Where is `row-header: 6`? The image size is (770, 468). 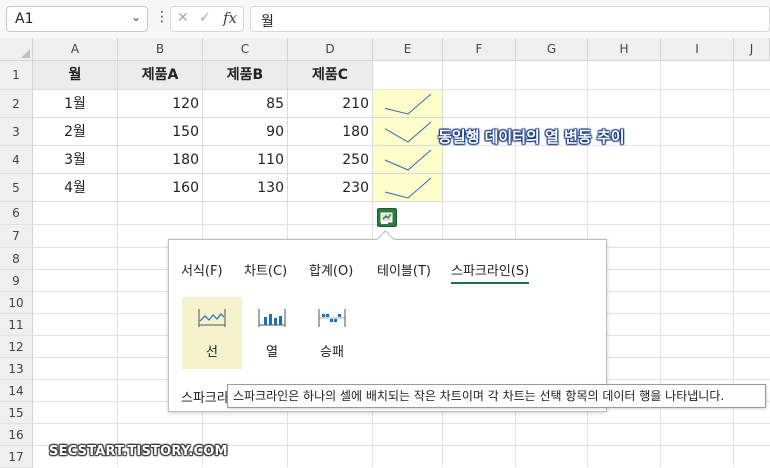 row-header: 6 is located at coordinates (16, 213).